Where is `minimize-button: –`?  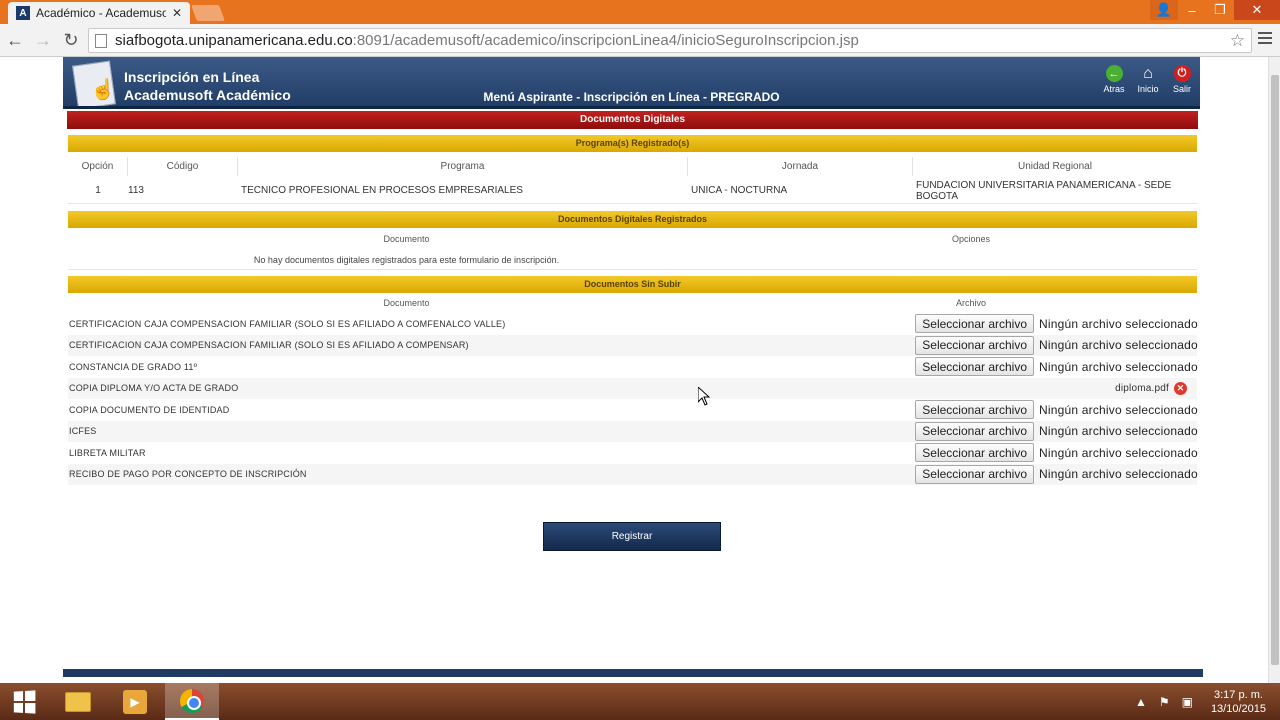 minimize-button: – is located at coordinates (1192, 10).